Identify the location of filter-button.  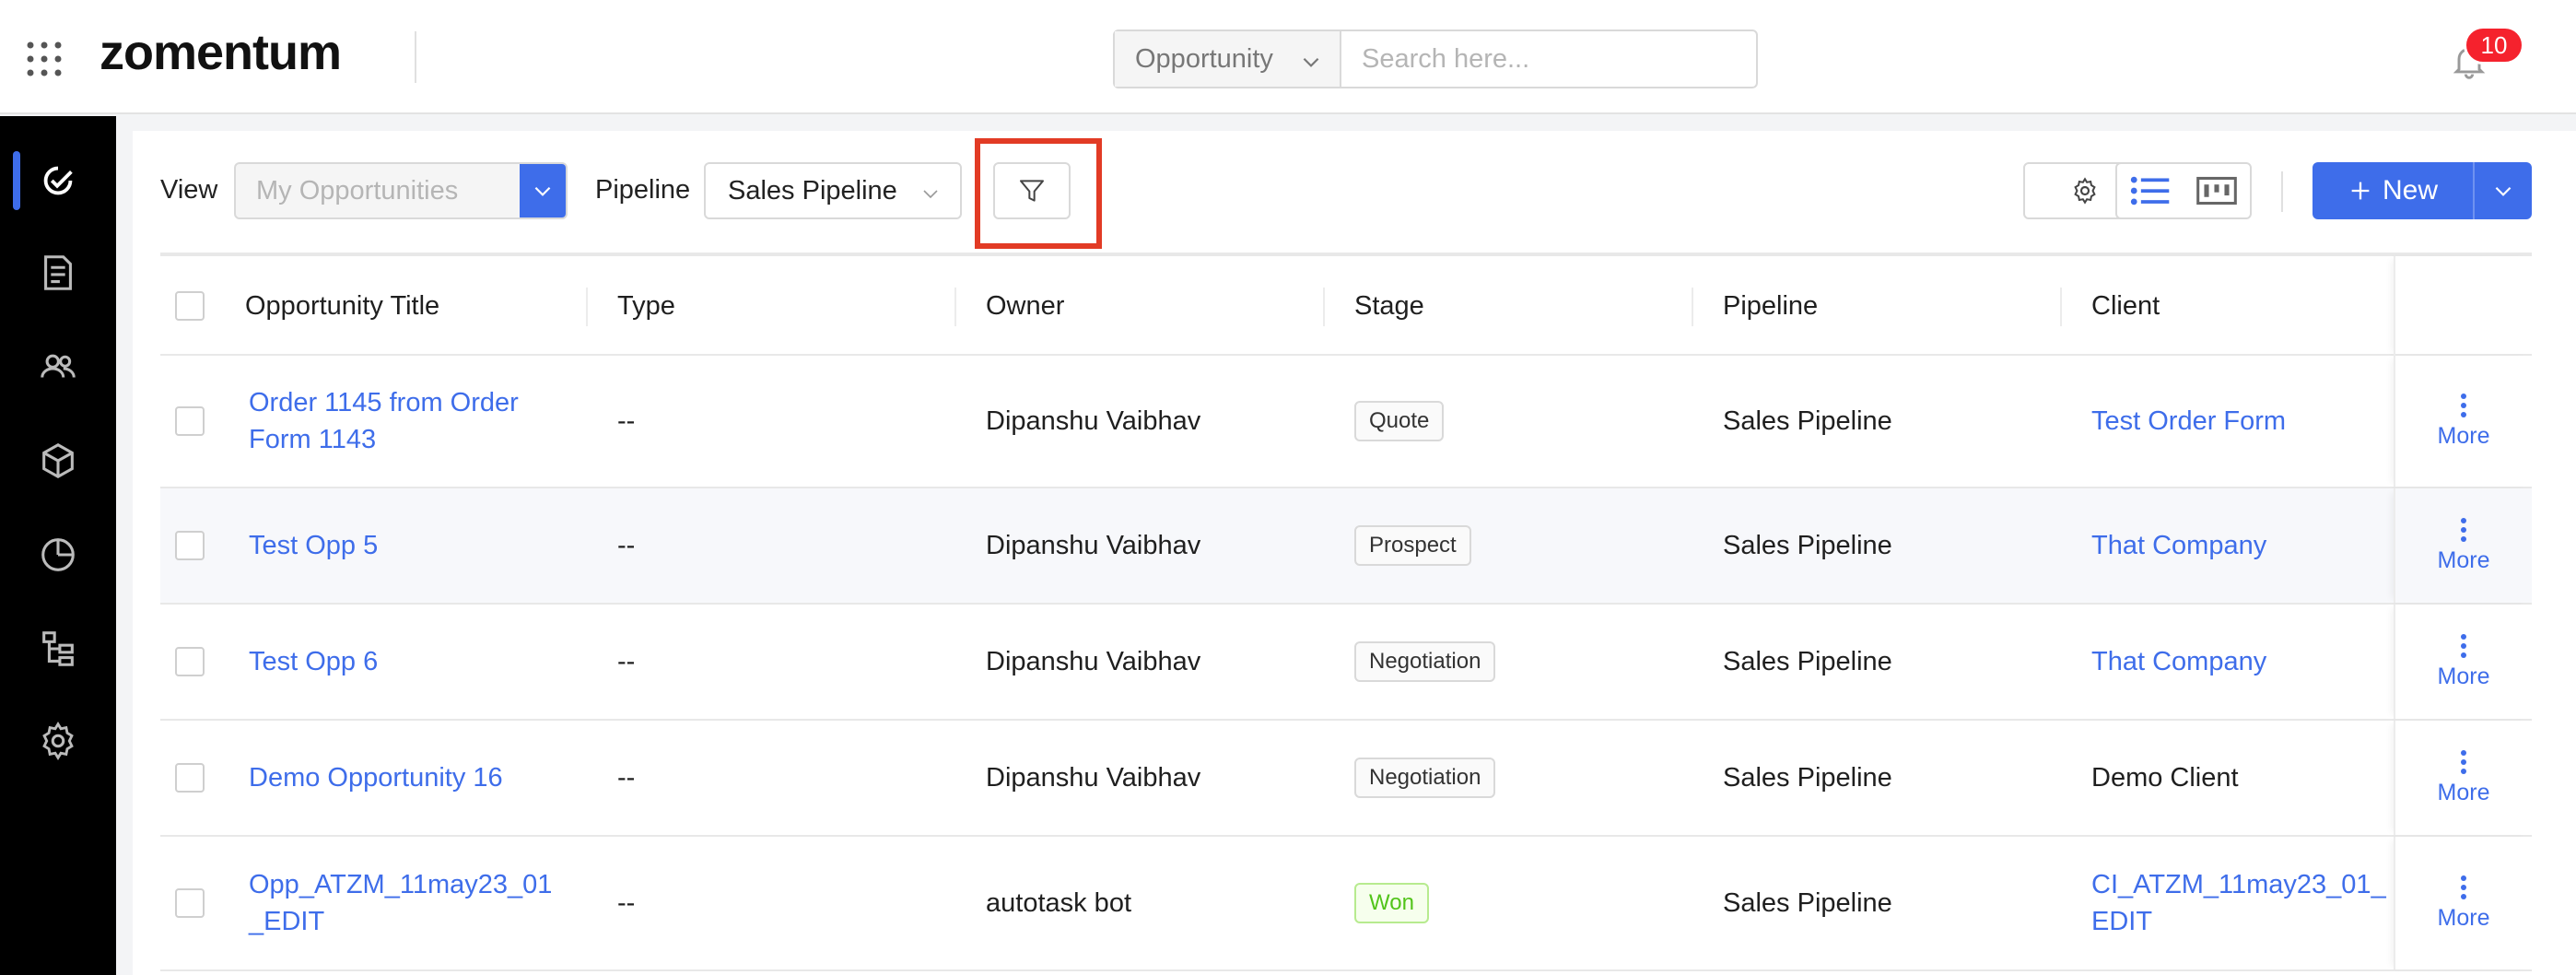
(1032, 190).